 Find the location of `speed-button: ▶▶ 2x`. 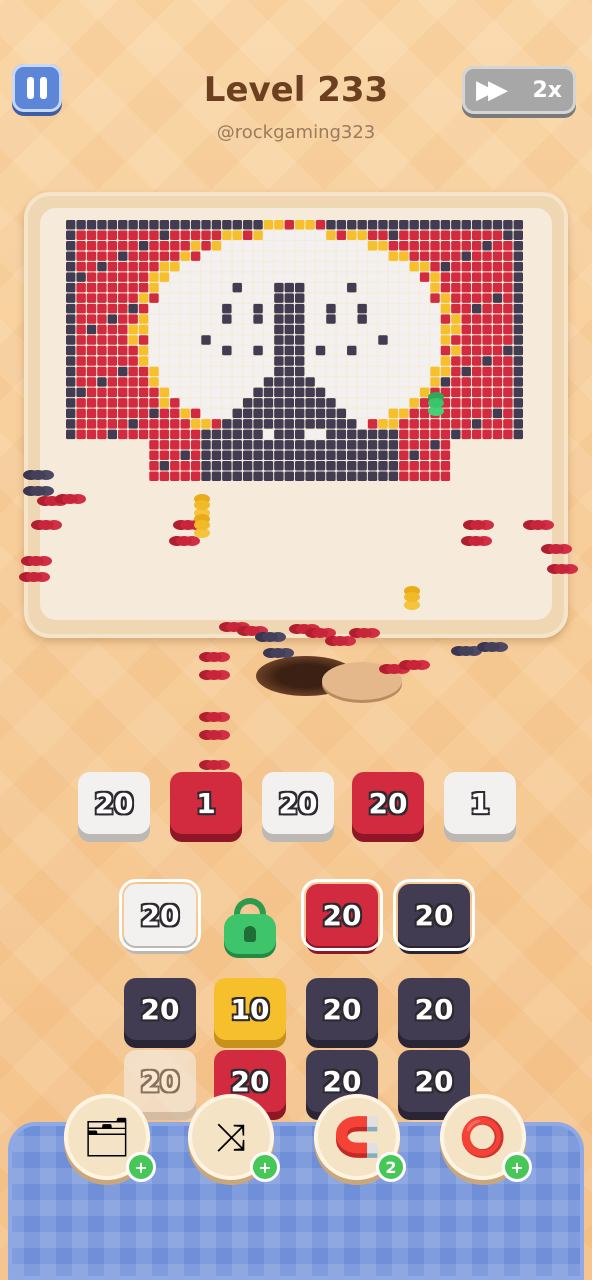

speed-button: ▶▶ 2x is located at coordinates (519, 90).